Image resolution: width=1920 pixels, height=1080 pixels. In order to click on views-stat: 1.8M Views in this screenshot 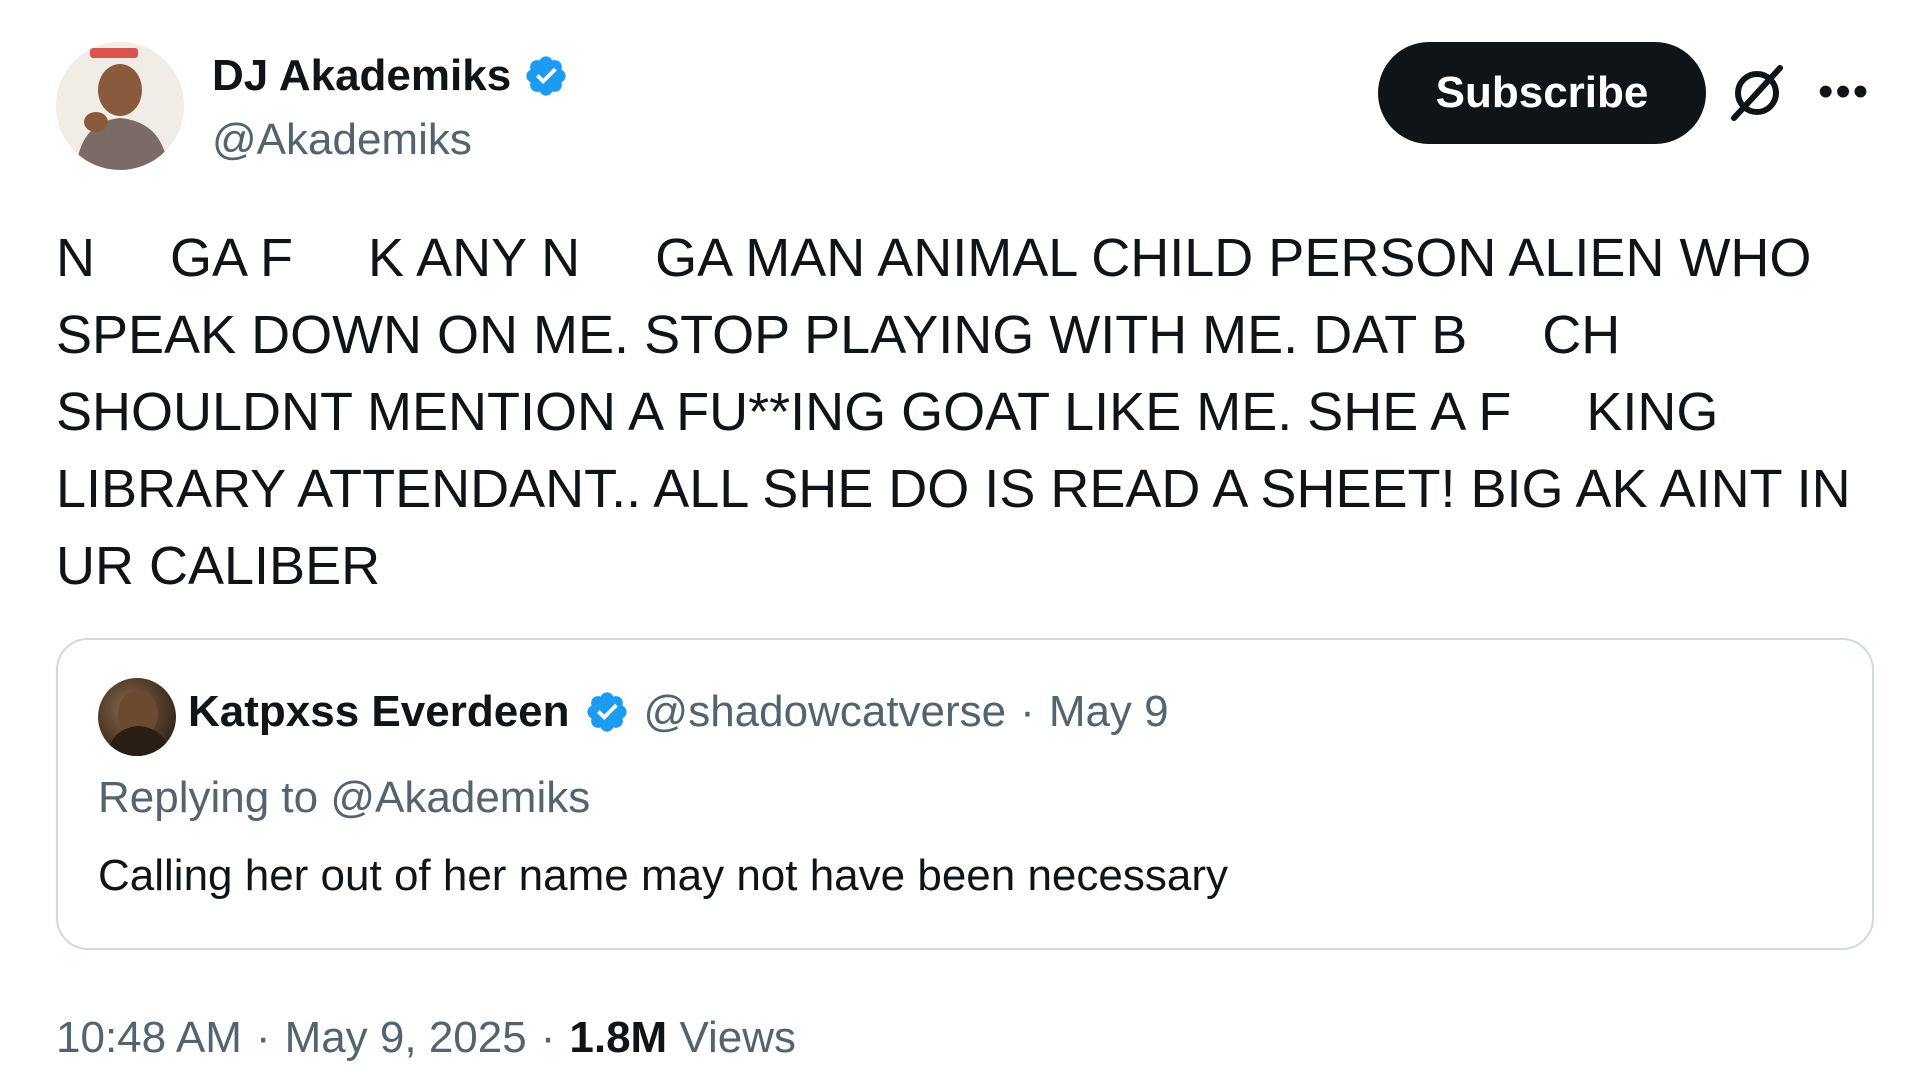, I will do `click(682, 1038)`.